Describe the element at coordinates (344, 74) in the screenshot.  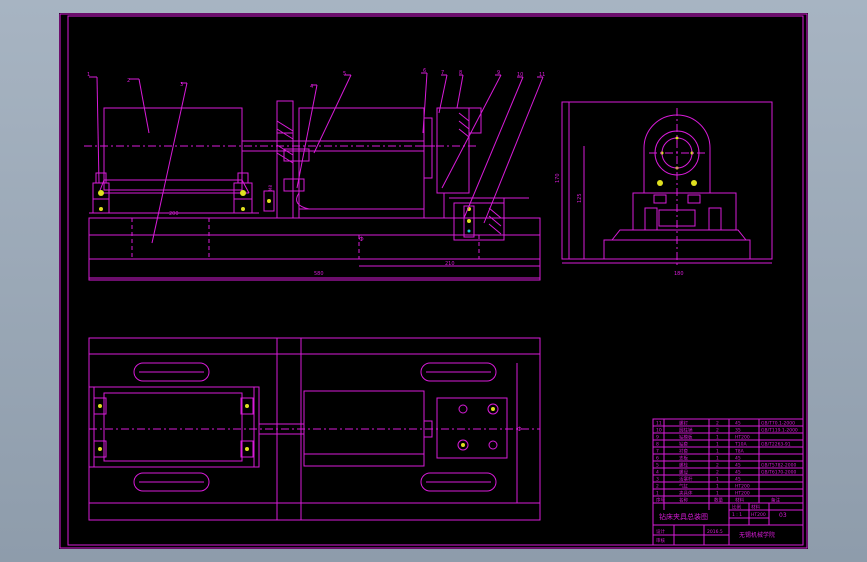
I see `balloon-5: 5` at that location.